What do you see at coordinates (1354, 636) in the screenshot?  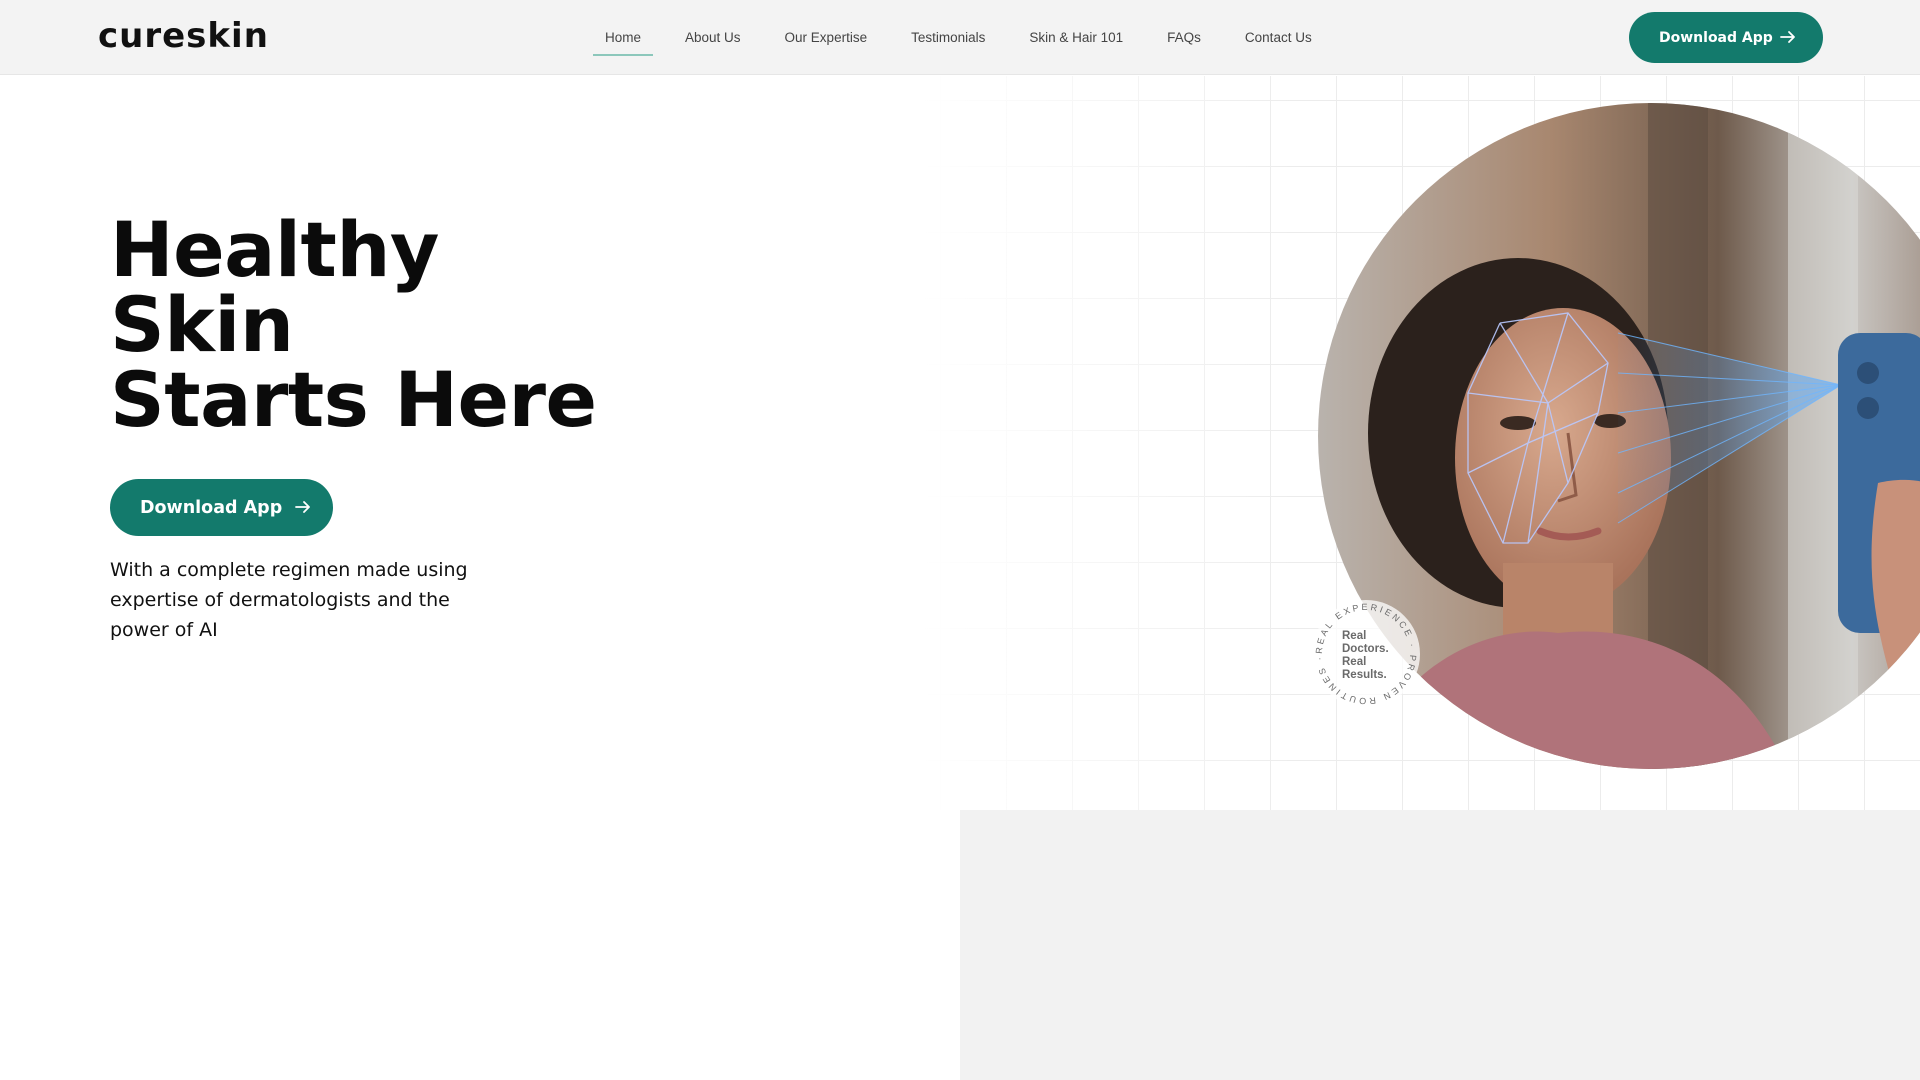 I see `badge-line-1: Real` at bounding box center [1354, 636].